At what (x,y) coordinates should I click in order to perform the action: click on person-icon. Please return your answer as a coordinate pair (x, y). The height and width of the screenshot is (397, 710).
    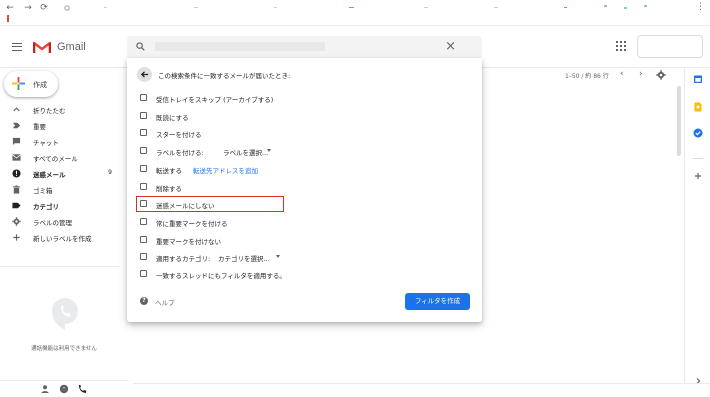
    Looking at the image, I should click on (45, 389).